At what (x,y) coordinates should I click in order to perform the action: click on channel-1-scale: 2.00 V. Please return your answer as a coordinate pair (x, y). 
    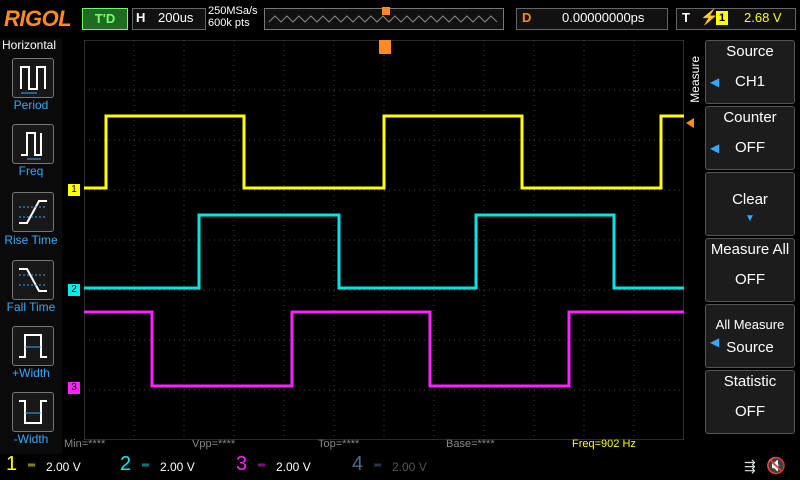
    Looking at the image, I should click on (63, 467).